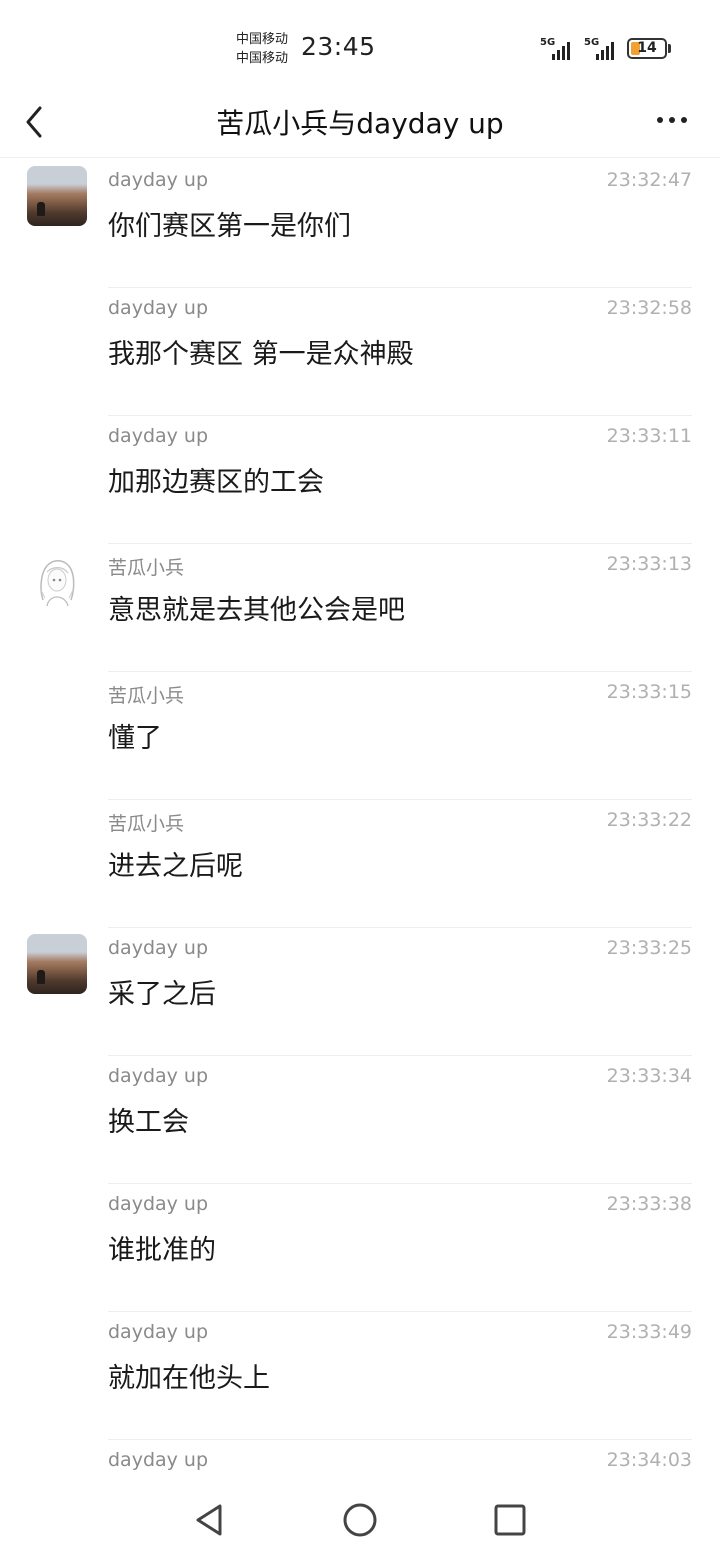  Describe the element at coordinates (216, 482) in the screenshot. I see `message-text: 加那边赛区的工会` at that location.